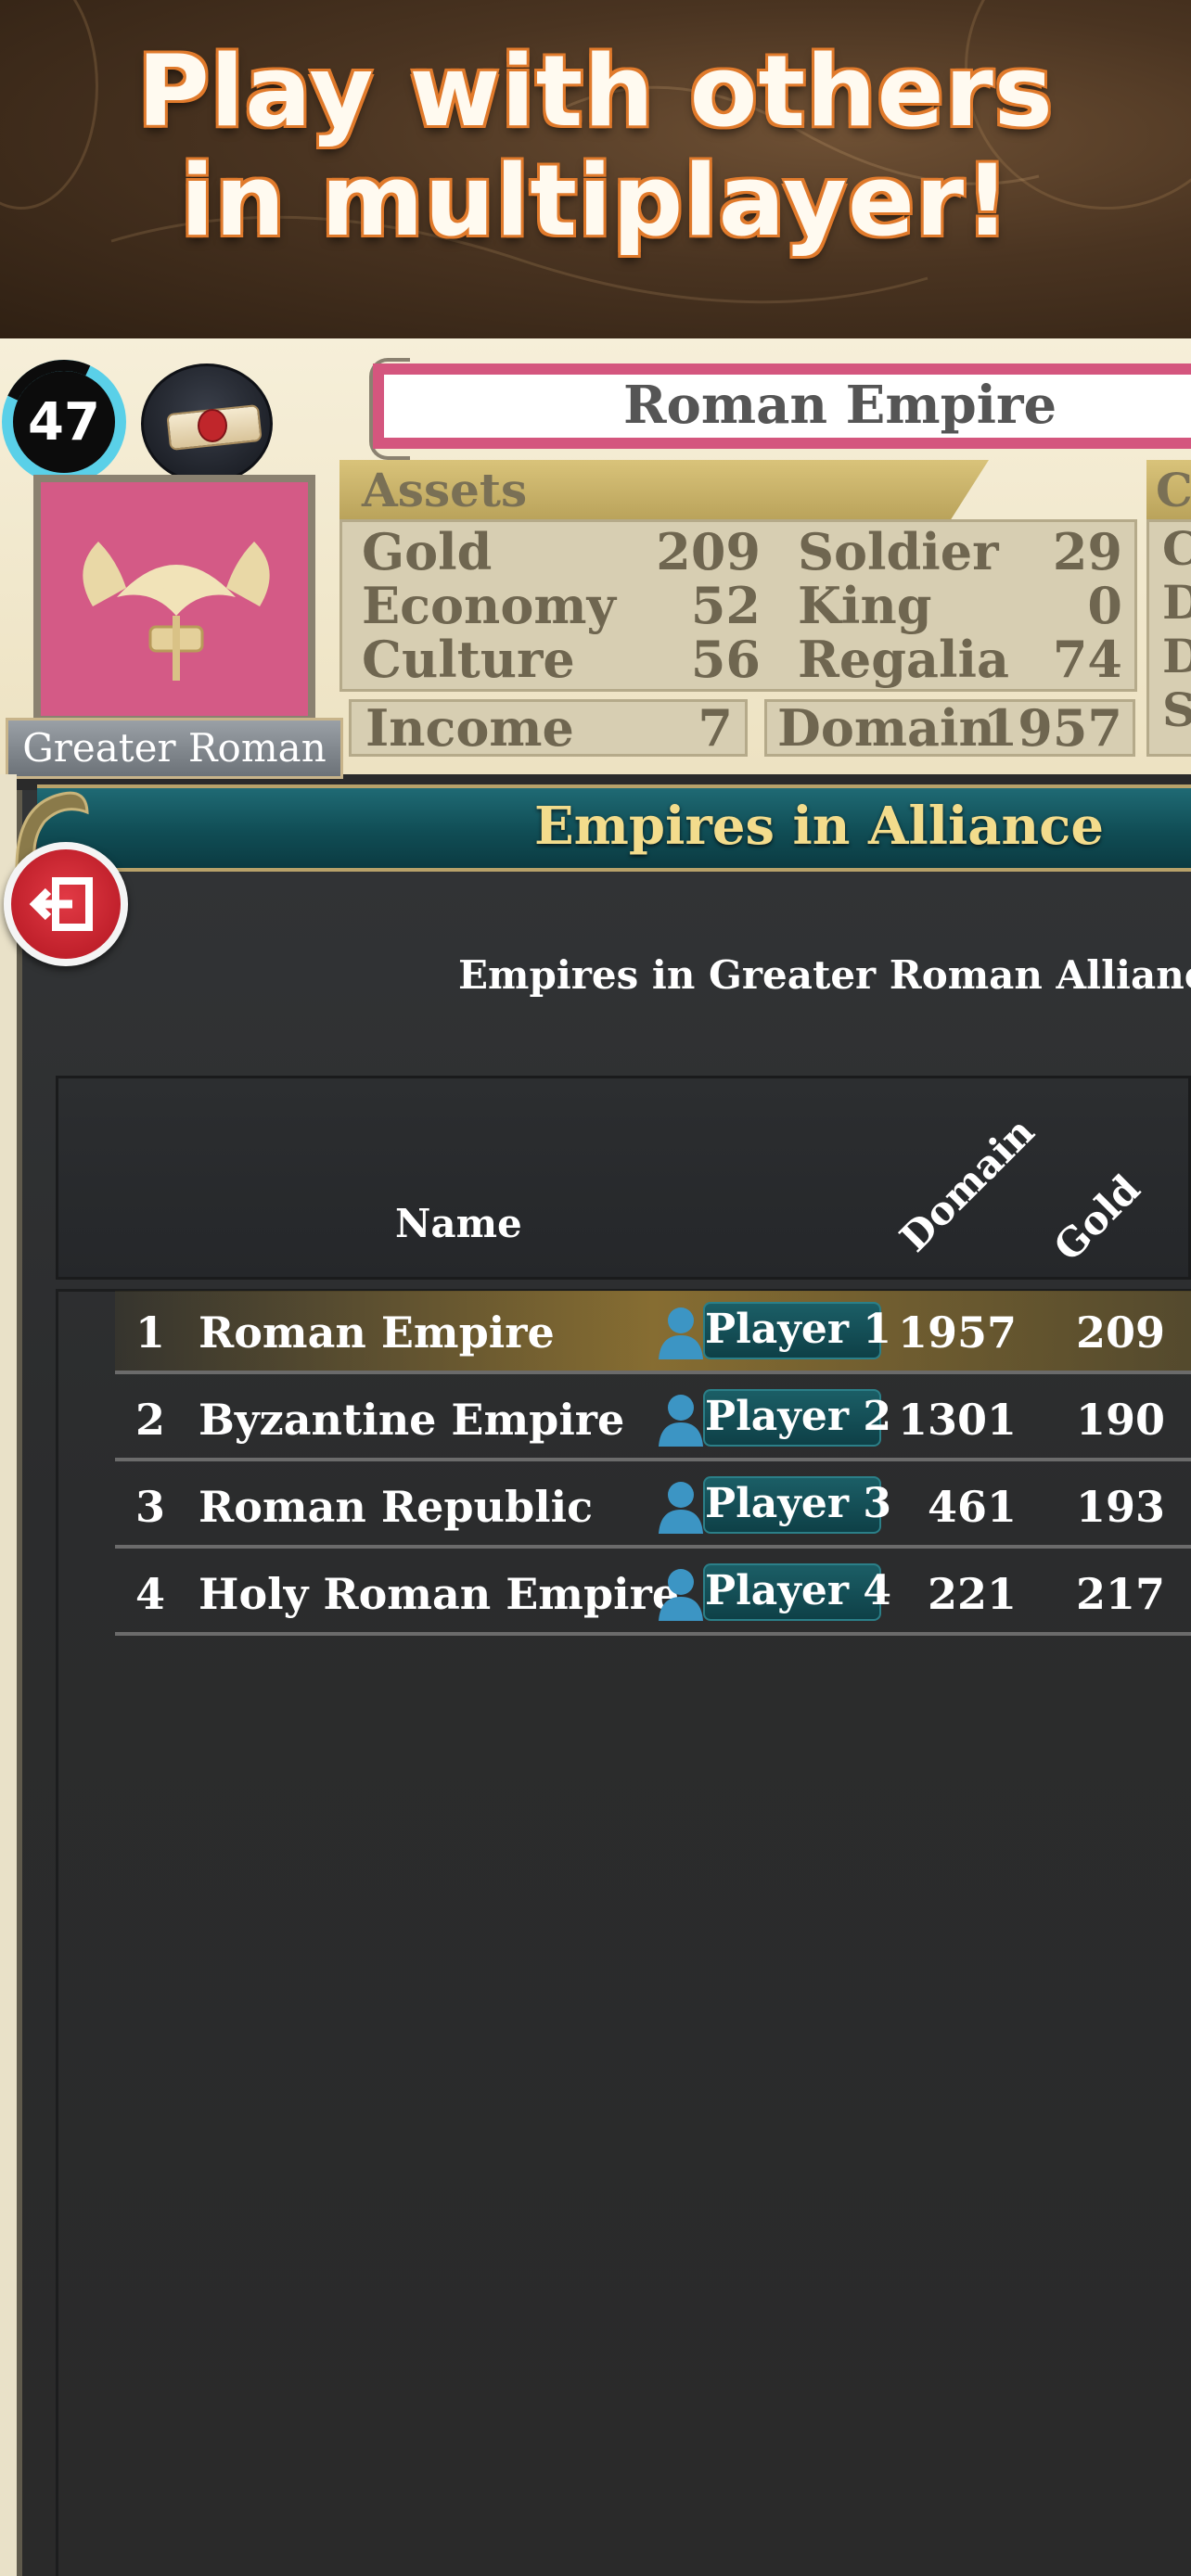  What do you see at coordinates (177, 612) in the screenshot?
I see `spqr-eagle-icon` at bounding box center [177, 612].